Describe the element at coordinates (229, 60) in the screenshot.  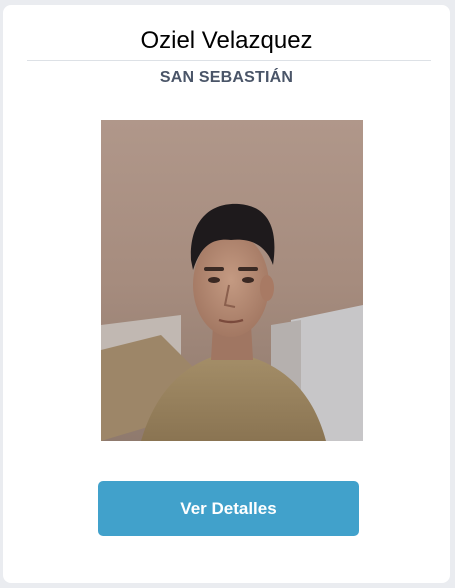
I see `divider` at that location.